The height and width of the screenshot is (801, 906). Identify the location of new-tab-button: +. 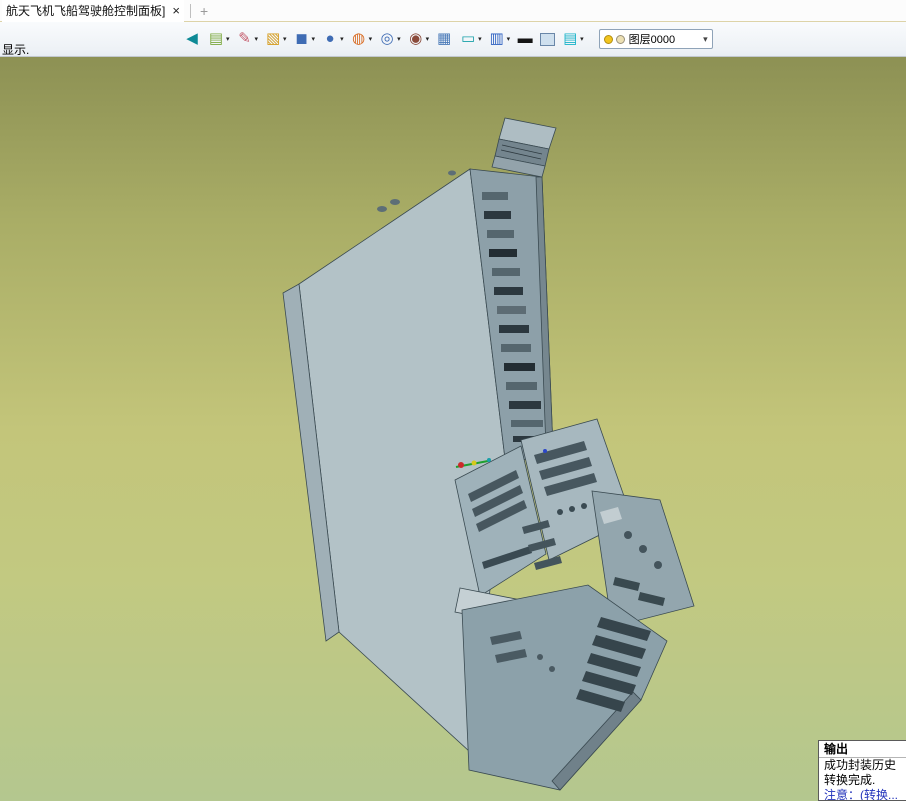
(204, 11).